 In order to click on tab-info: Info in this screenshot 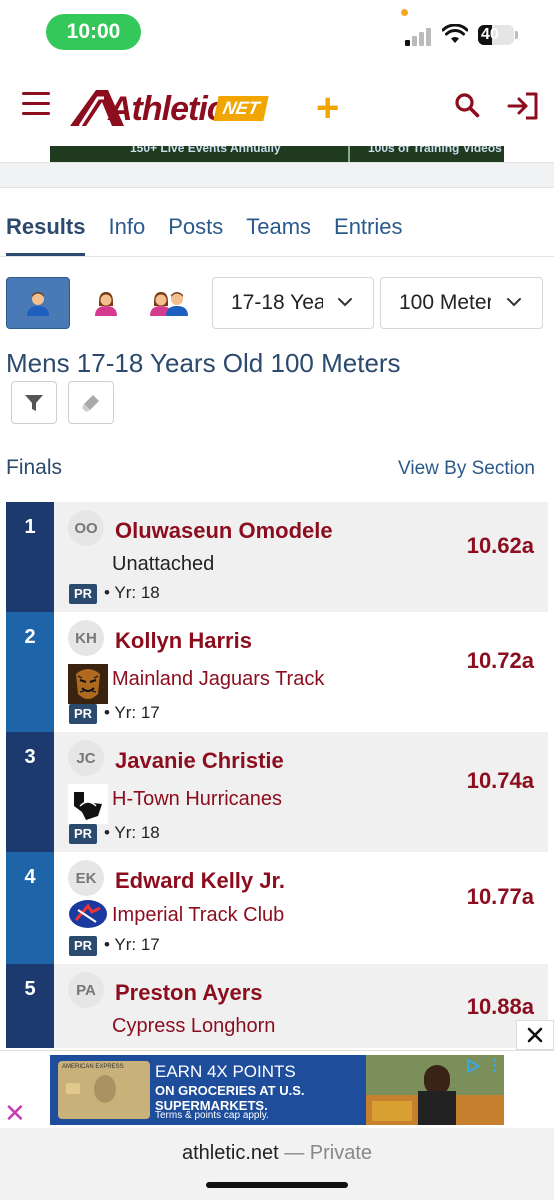, I will do `click(126, 234)`.